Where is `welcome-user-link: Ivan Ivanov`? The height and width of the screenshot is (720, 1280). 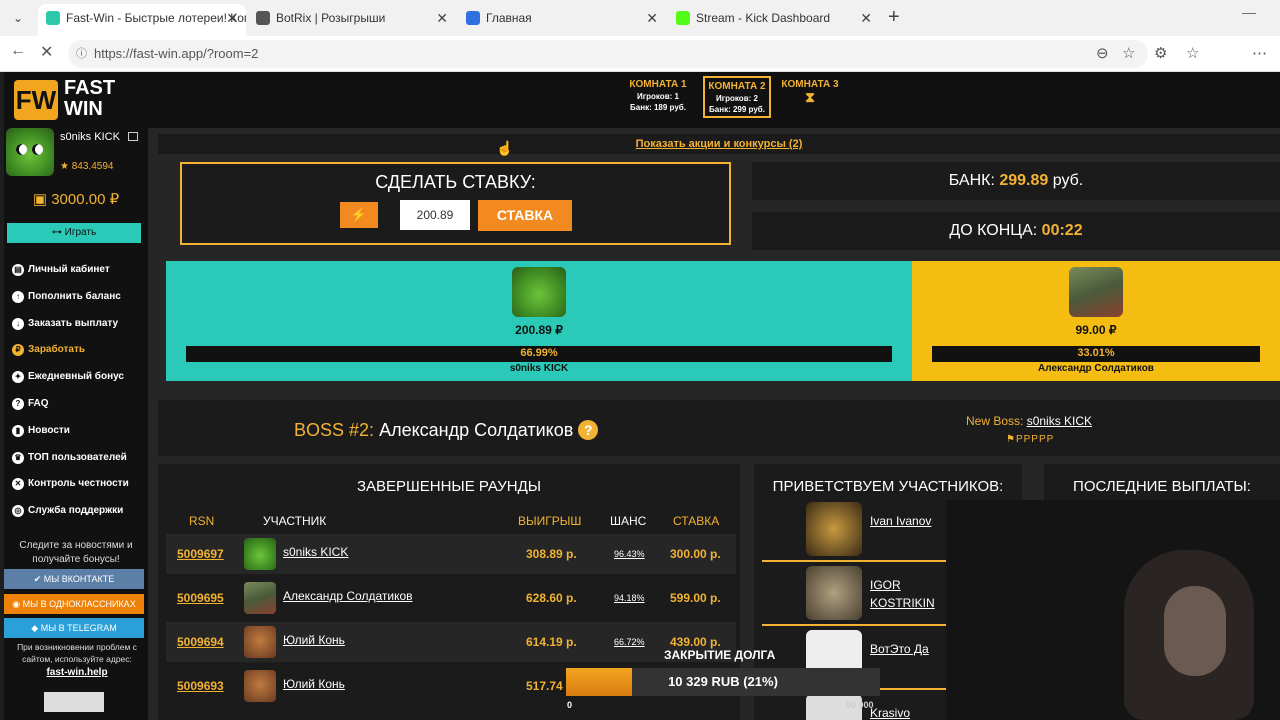 welcome-user-link: Ivan Ivanov is located at coordinates (910, 521).